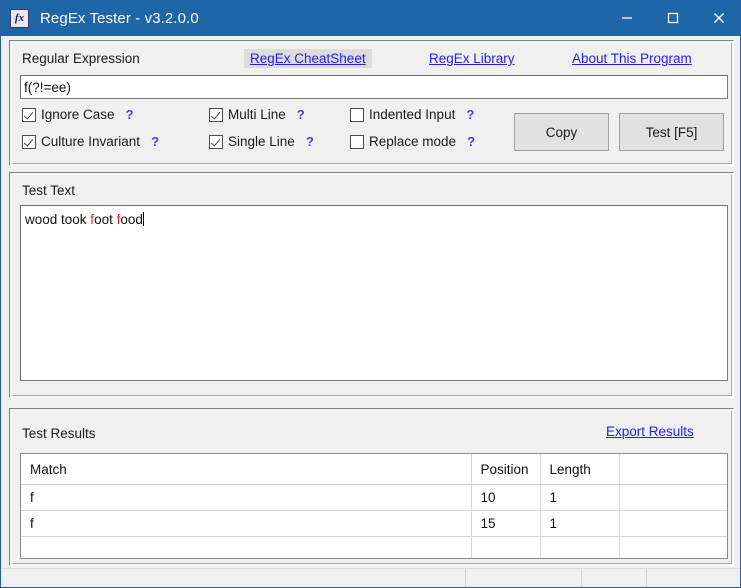 The image size is (741, 588). I want to click on test-text-seg-4: ood, so click(131, 219).